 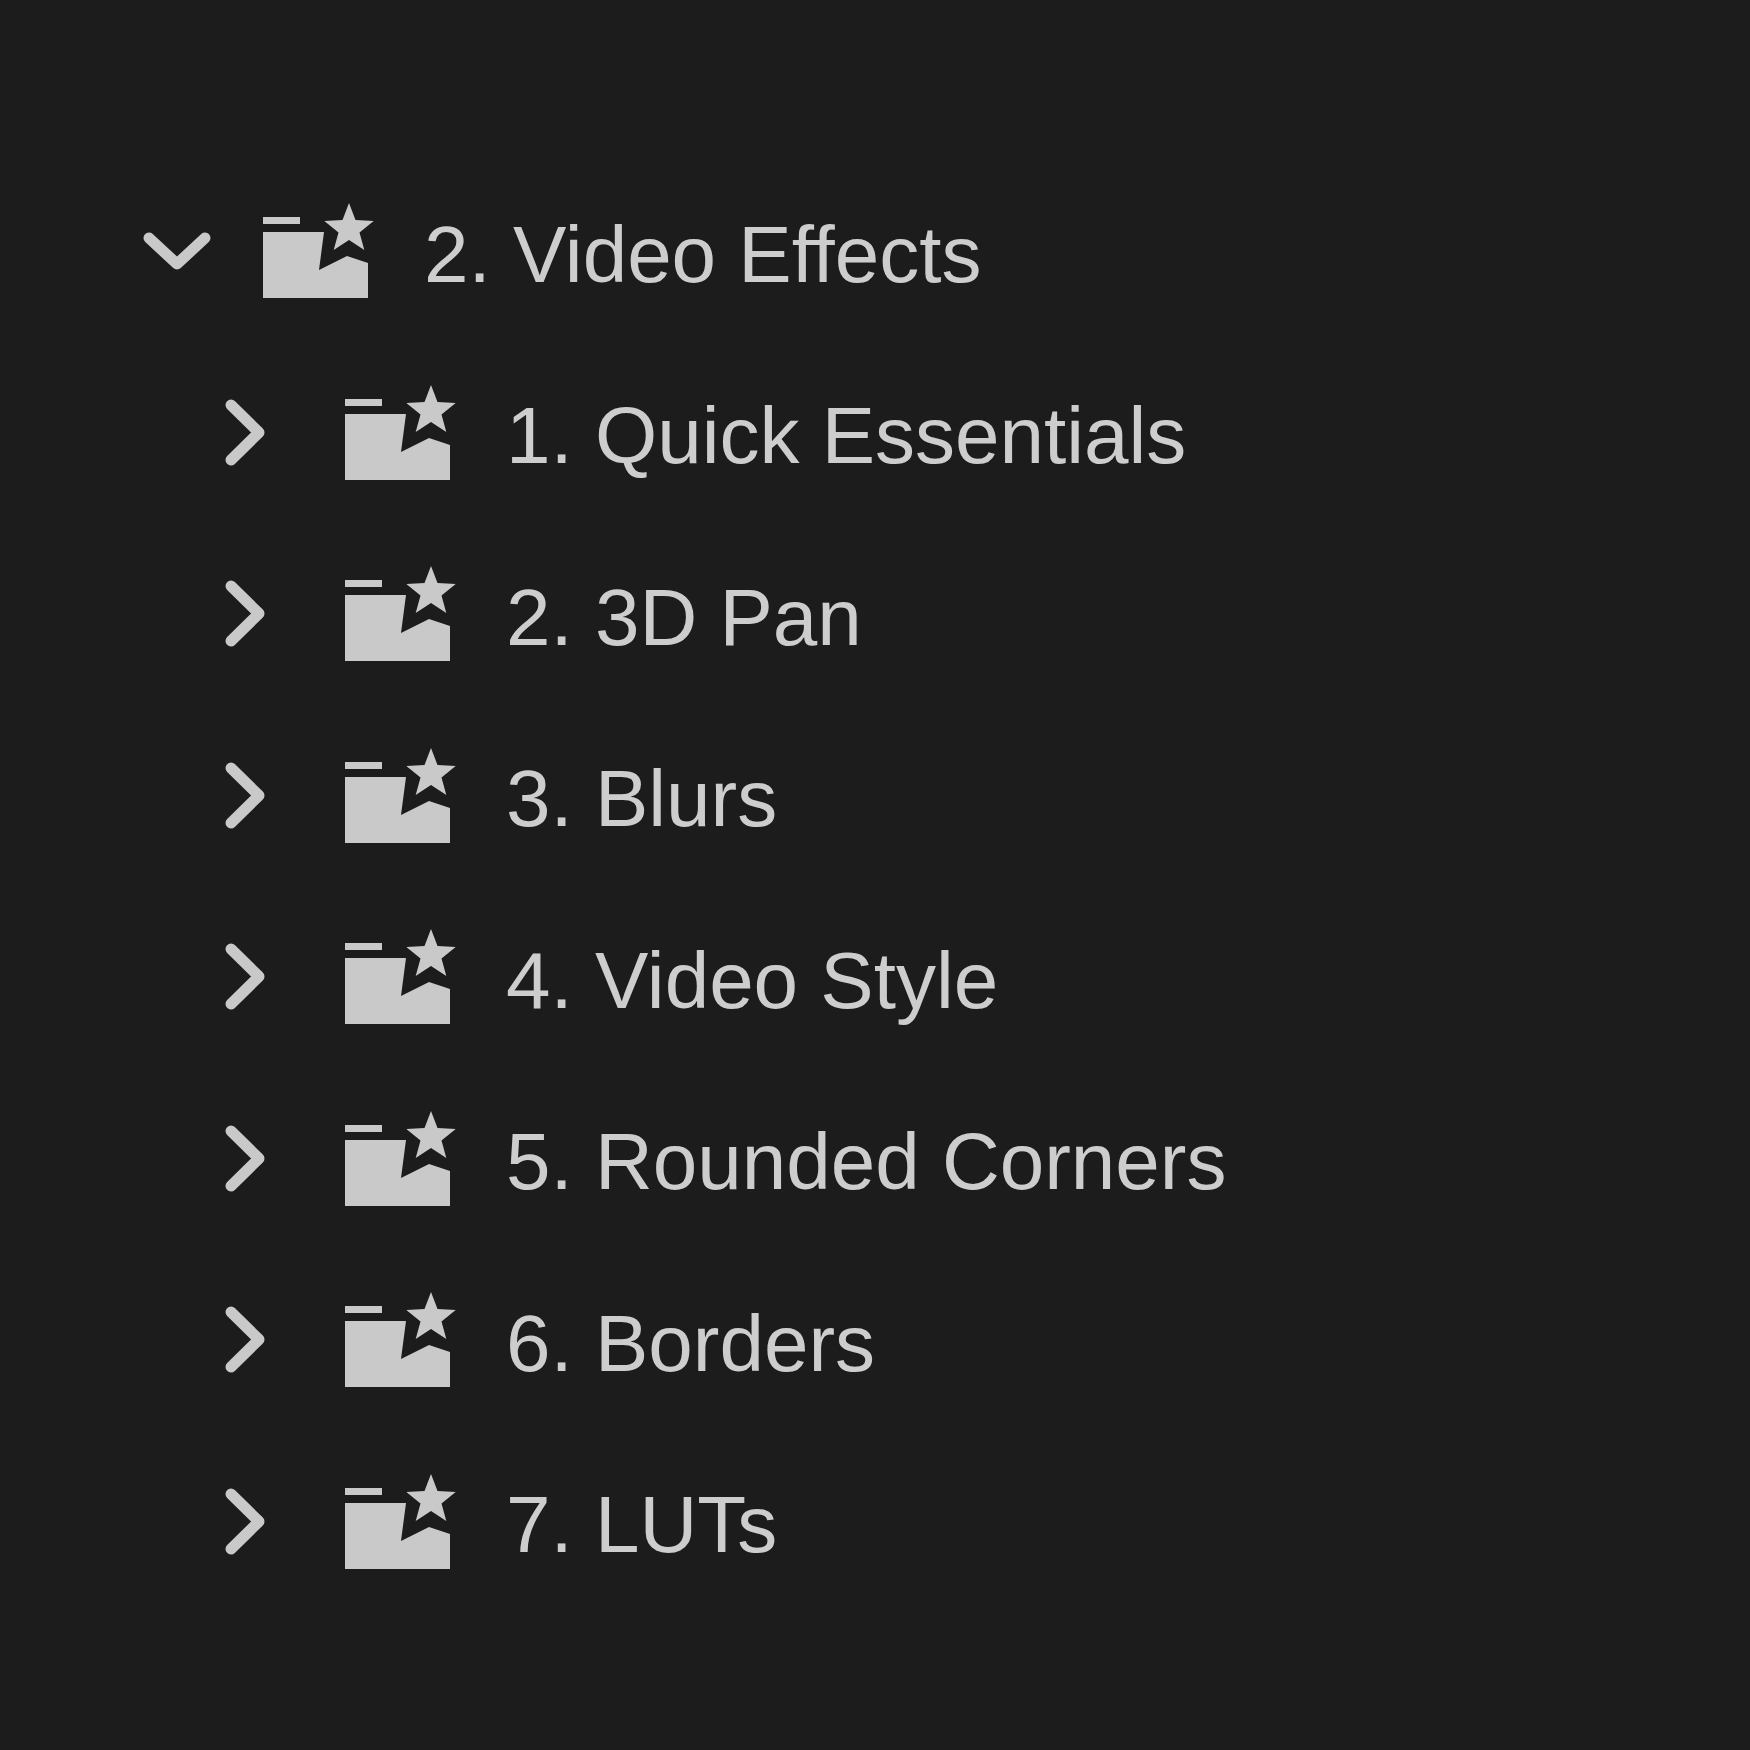 What do you see at coordinates (177, 250) in the screenshot?
I see `chevron-down-icon` at bounding box center [177, 250].